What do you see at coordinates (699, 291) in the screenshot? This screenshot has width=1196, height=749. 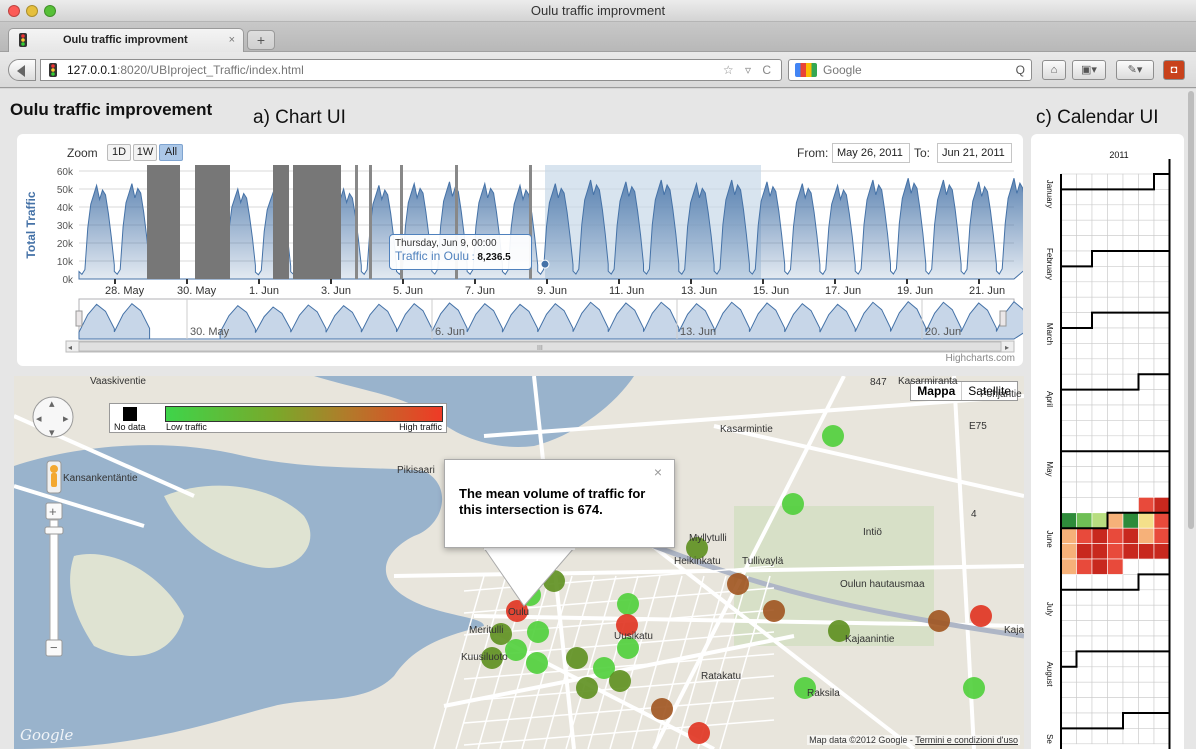 I see `chart-x-tick-label: 13. Jun` at bounding box center [699, 291].